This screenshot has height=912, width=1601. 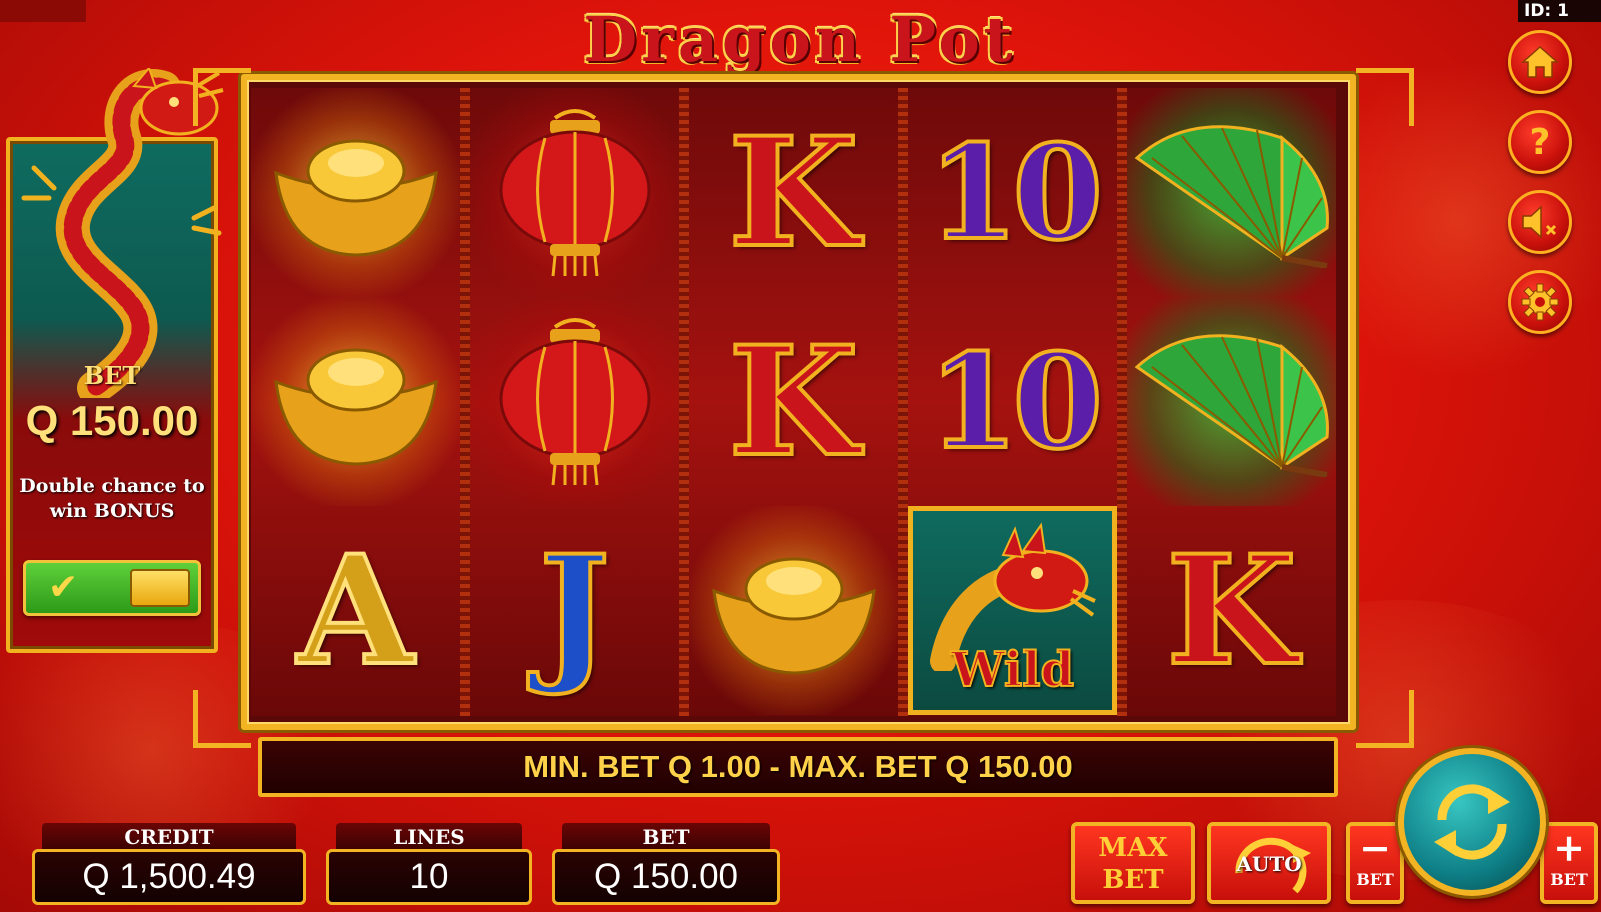 I want to click on sound-muted-icon, so click(x=1539, y=222).